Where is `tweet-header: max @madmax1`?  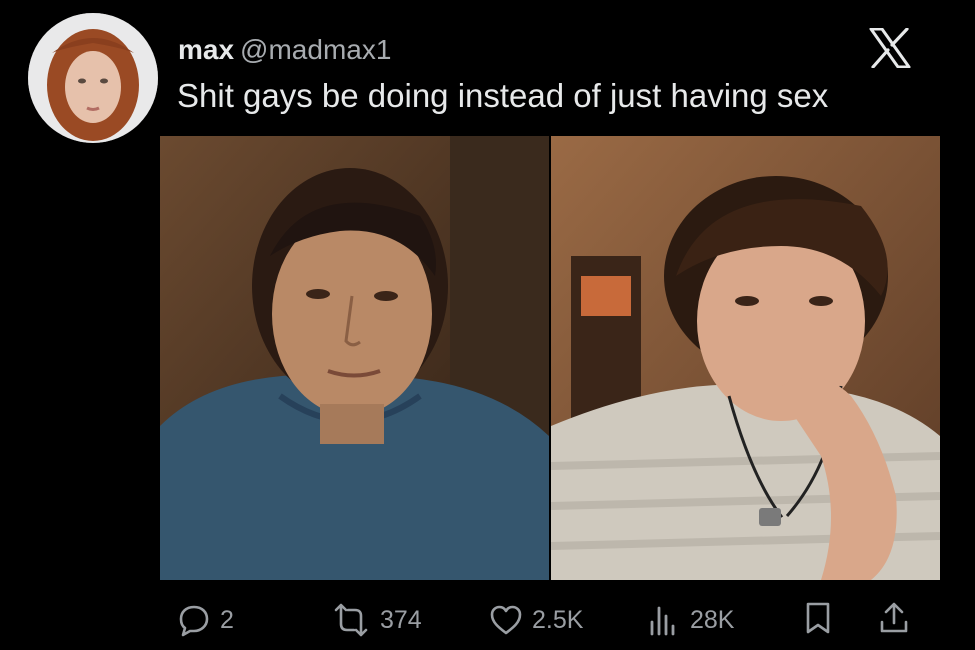 tweet-header: max @madmax1 is located at coordinates (284, 50).